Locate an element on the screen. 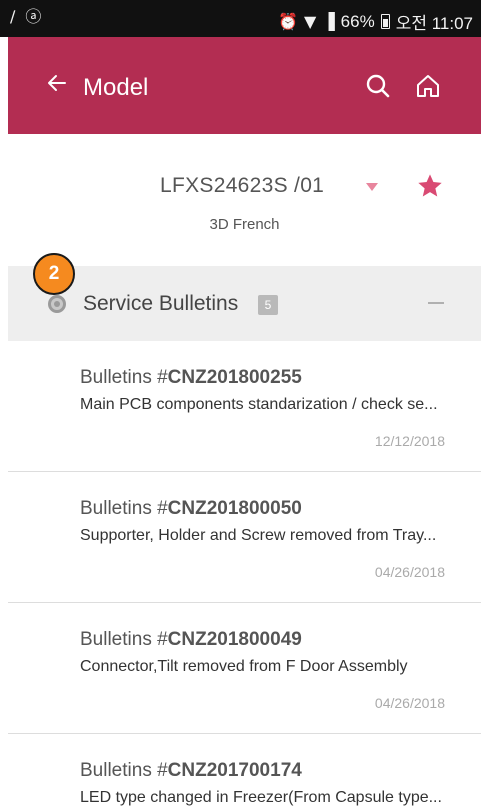 The height and width of the screenshot is (808, 481). model-selector: LFXS24623S /01 is located at coordinates (244, 188).